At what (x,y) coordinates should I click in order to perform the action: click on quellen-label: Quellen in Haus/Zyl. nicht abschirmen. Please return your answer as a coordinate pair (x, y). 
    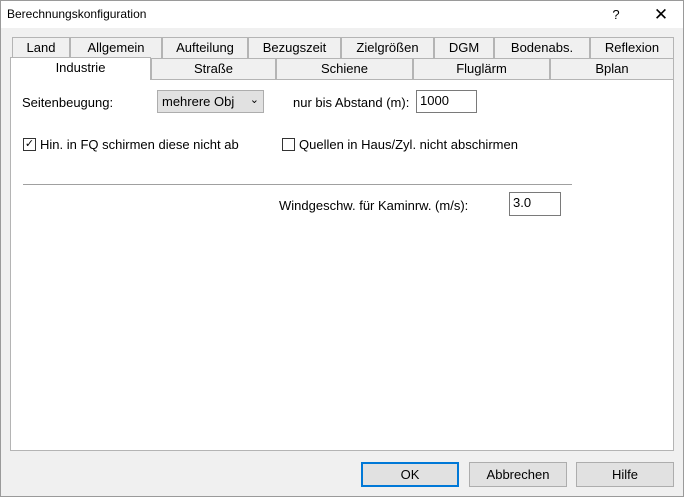
    Looking at the image, I should click on (408, 144).